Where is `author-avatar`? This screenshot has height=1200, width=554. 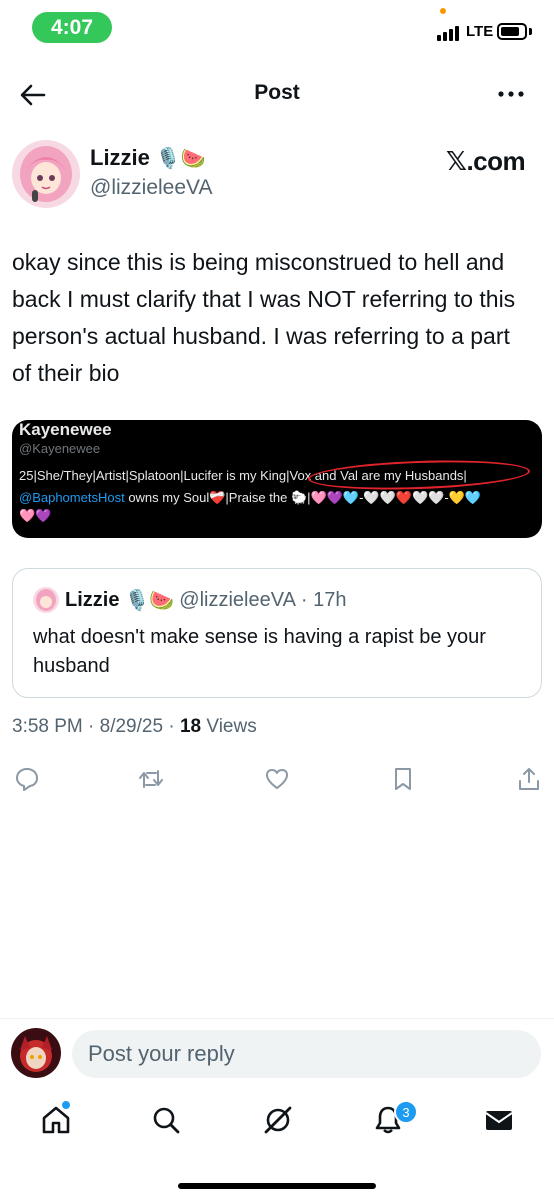 author-avatar is located at coordinates (46, 174).